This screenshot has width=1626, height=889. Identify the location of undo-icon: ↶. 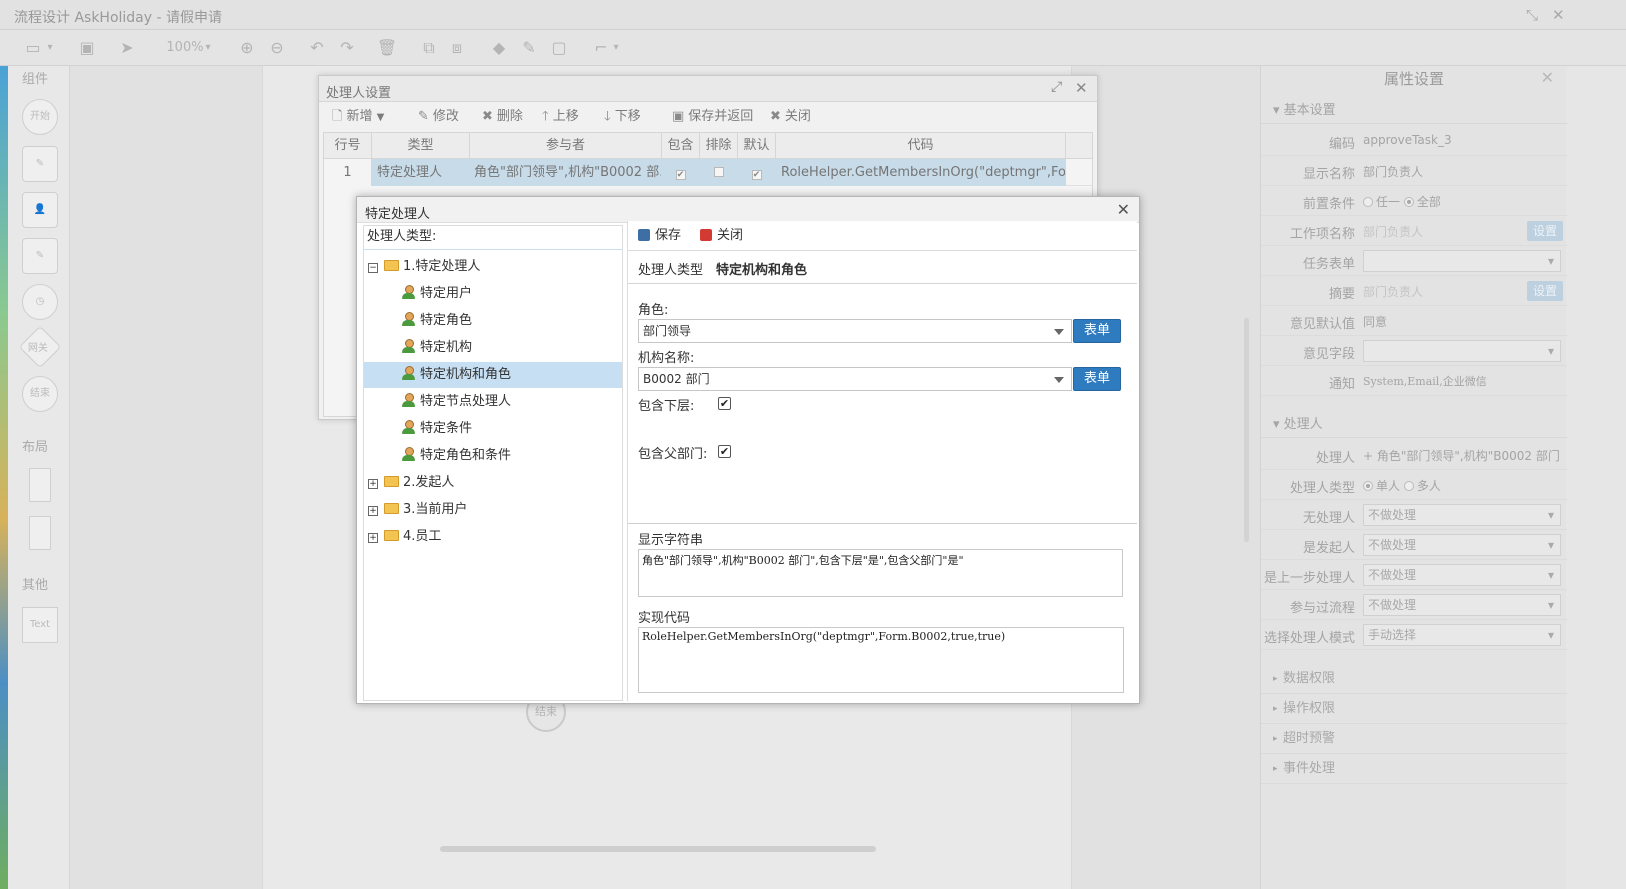
(317, 48).